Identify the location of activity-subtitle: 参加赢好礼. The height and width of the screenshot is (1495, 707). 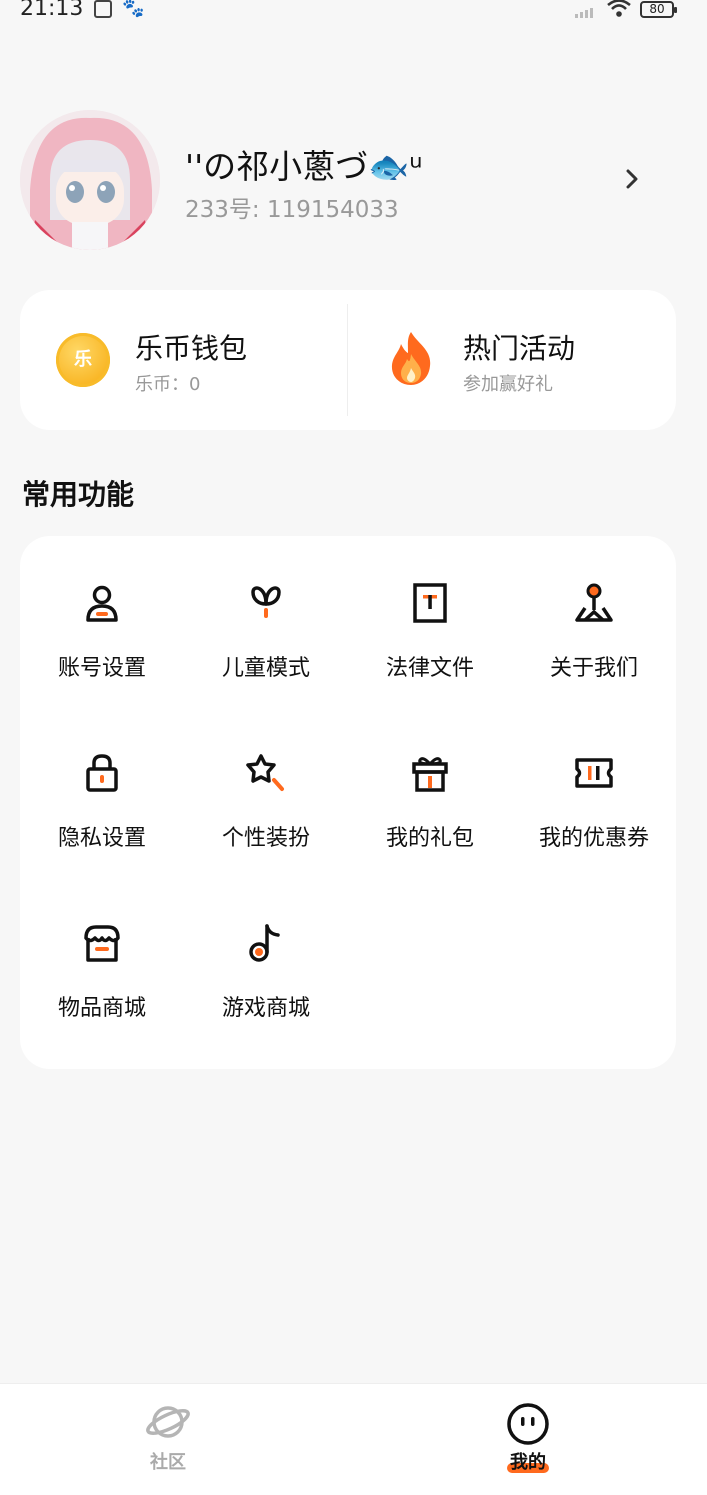
(508, 384).